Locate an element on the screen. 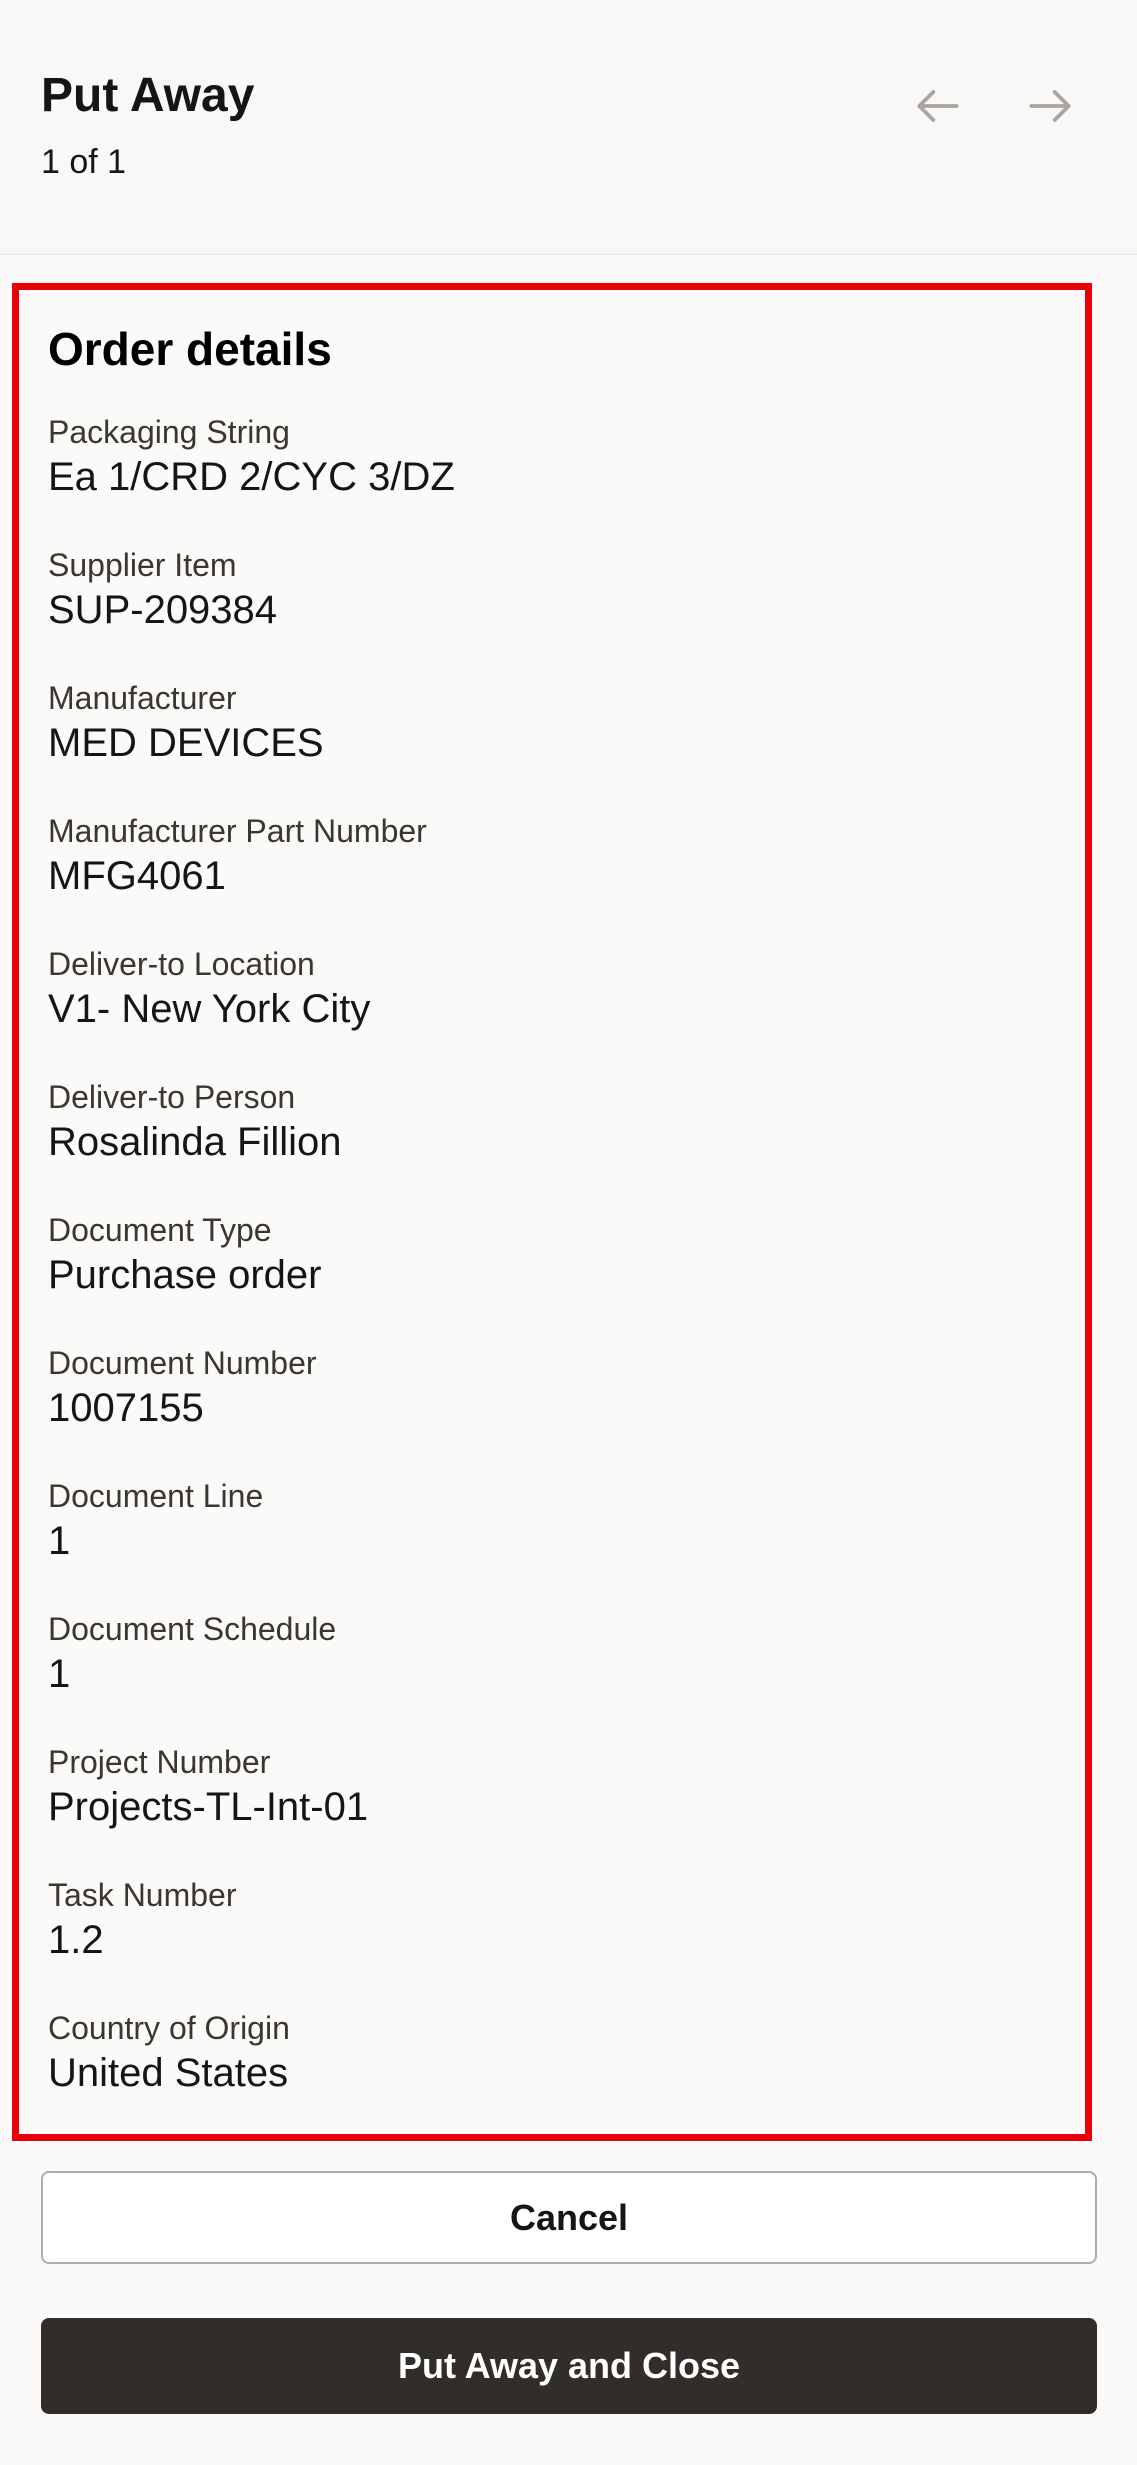 This screenshot has width=1137, height=2465. field-deliver-to-location: Deliver-to Location V1- New York City is located at coordinates (548, 1011).